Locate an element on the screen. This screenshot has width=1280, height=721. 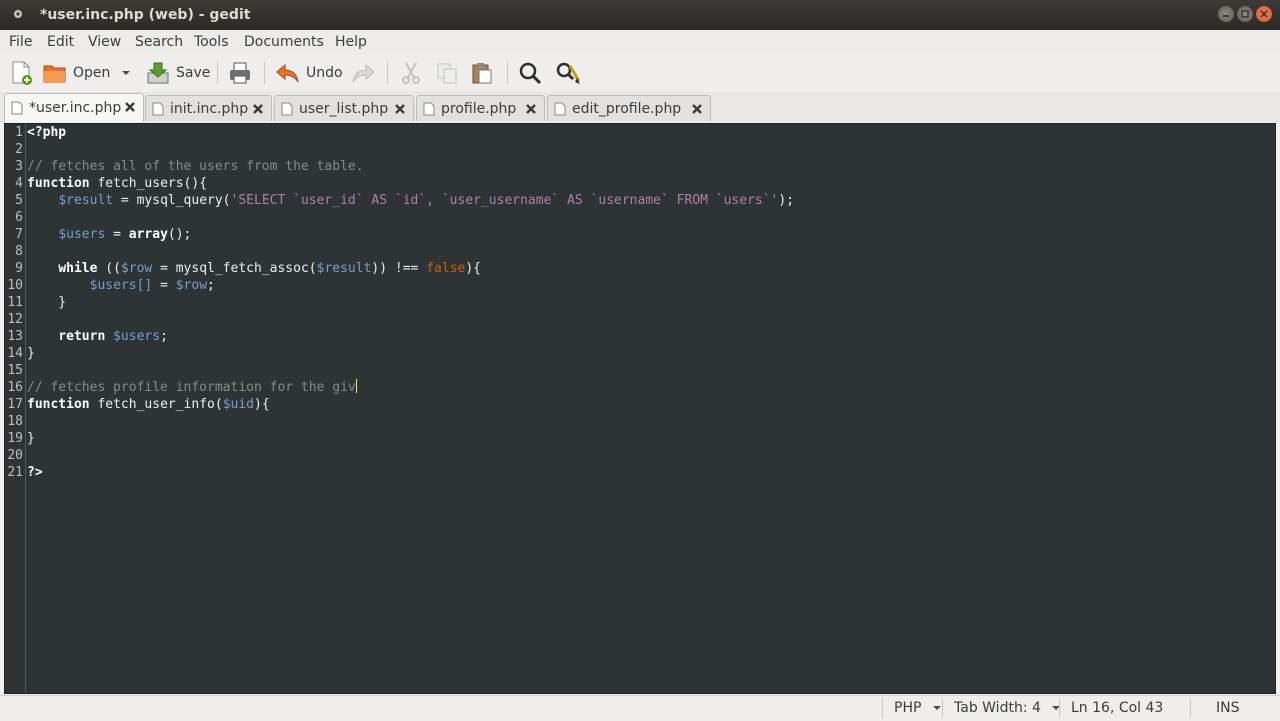
code-token: fetch_user_info( is located at coordinates (156, 404).